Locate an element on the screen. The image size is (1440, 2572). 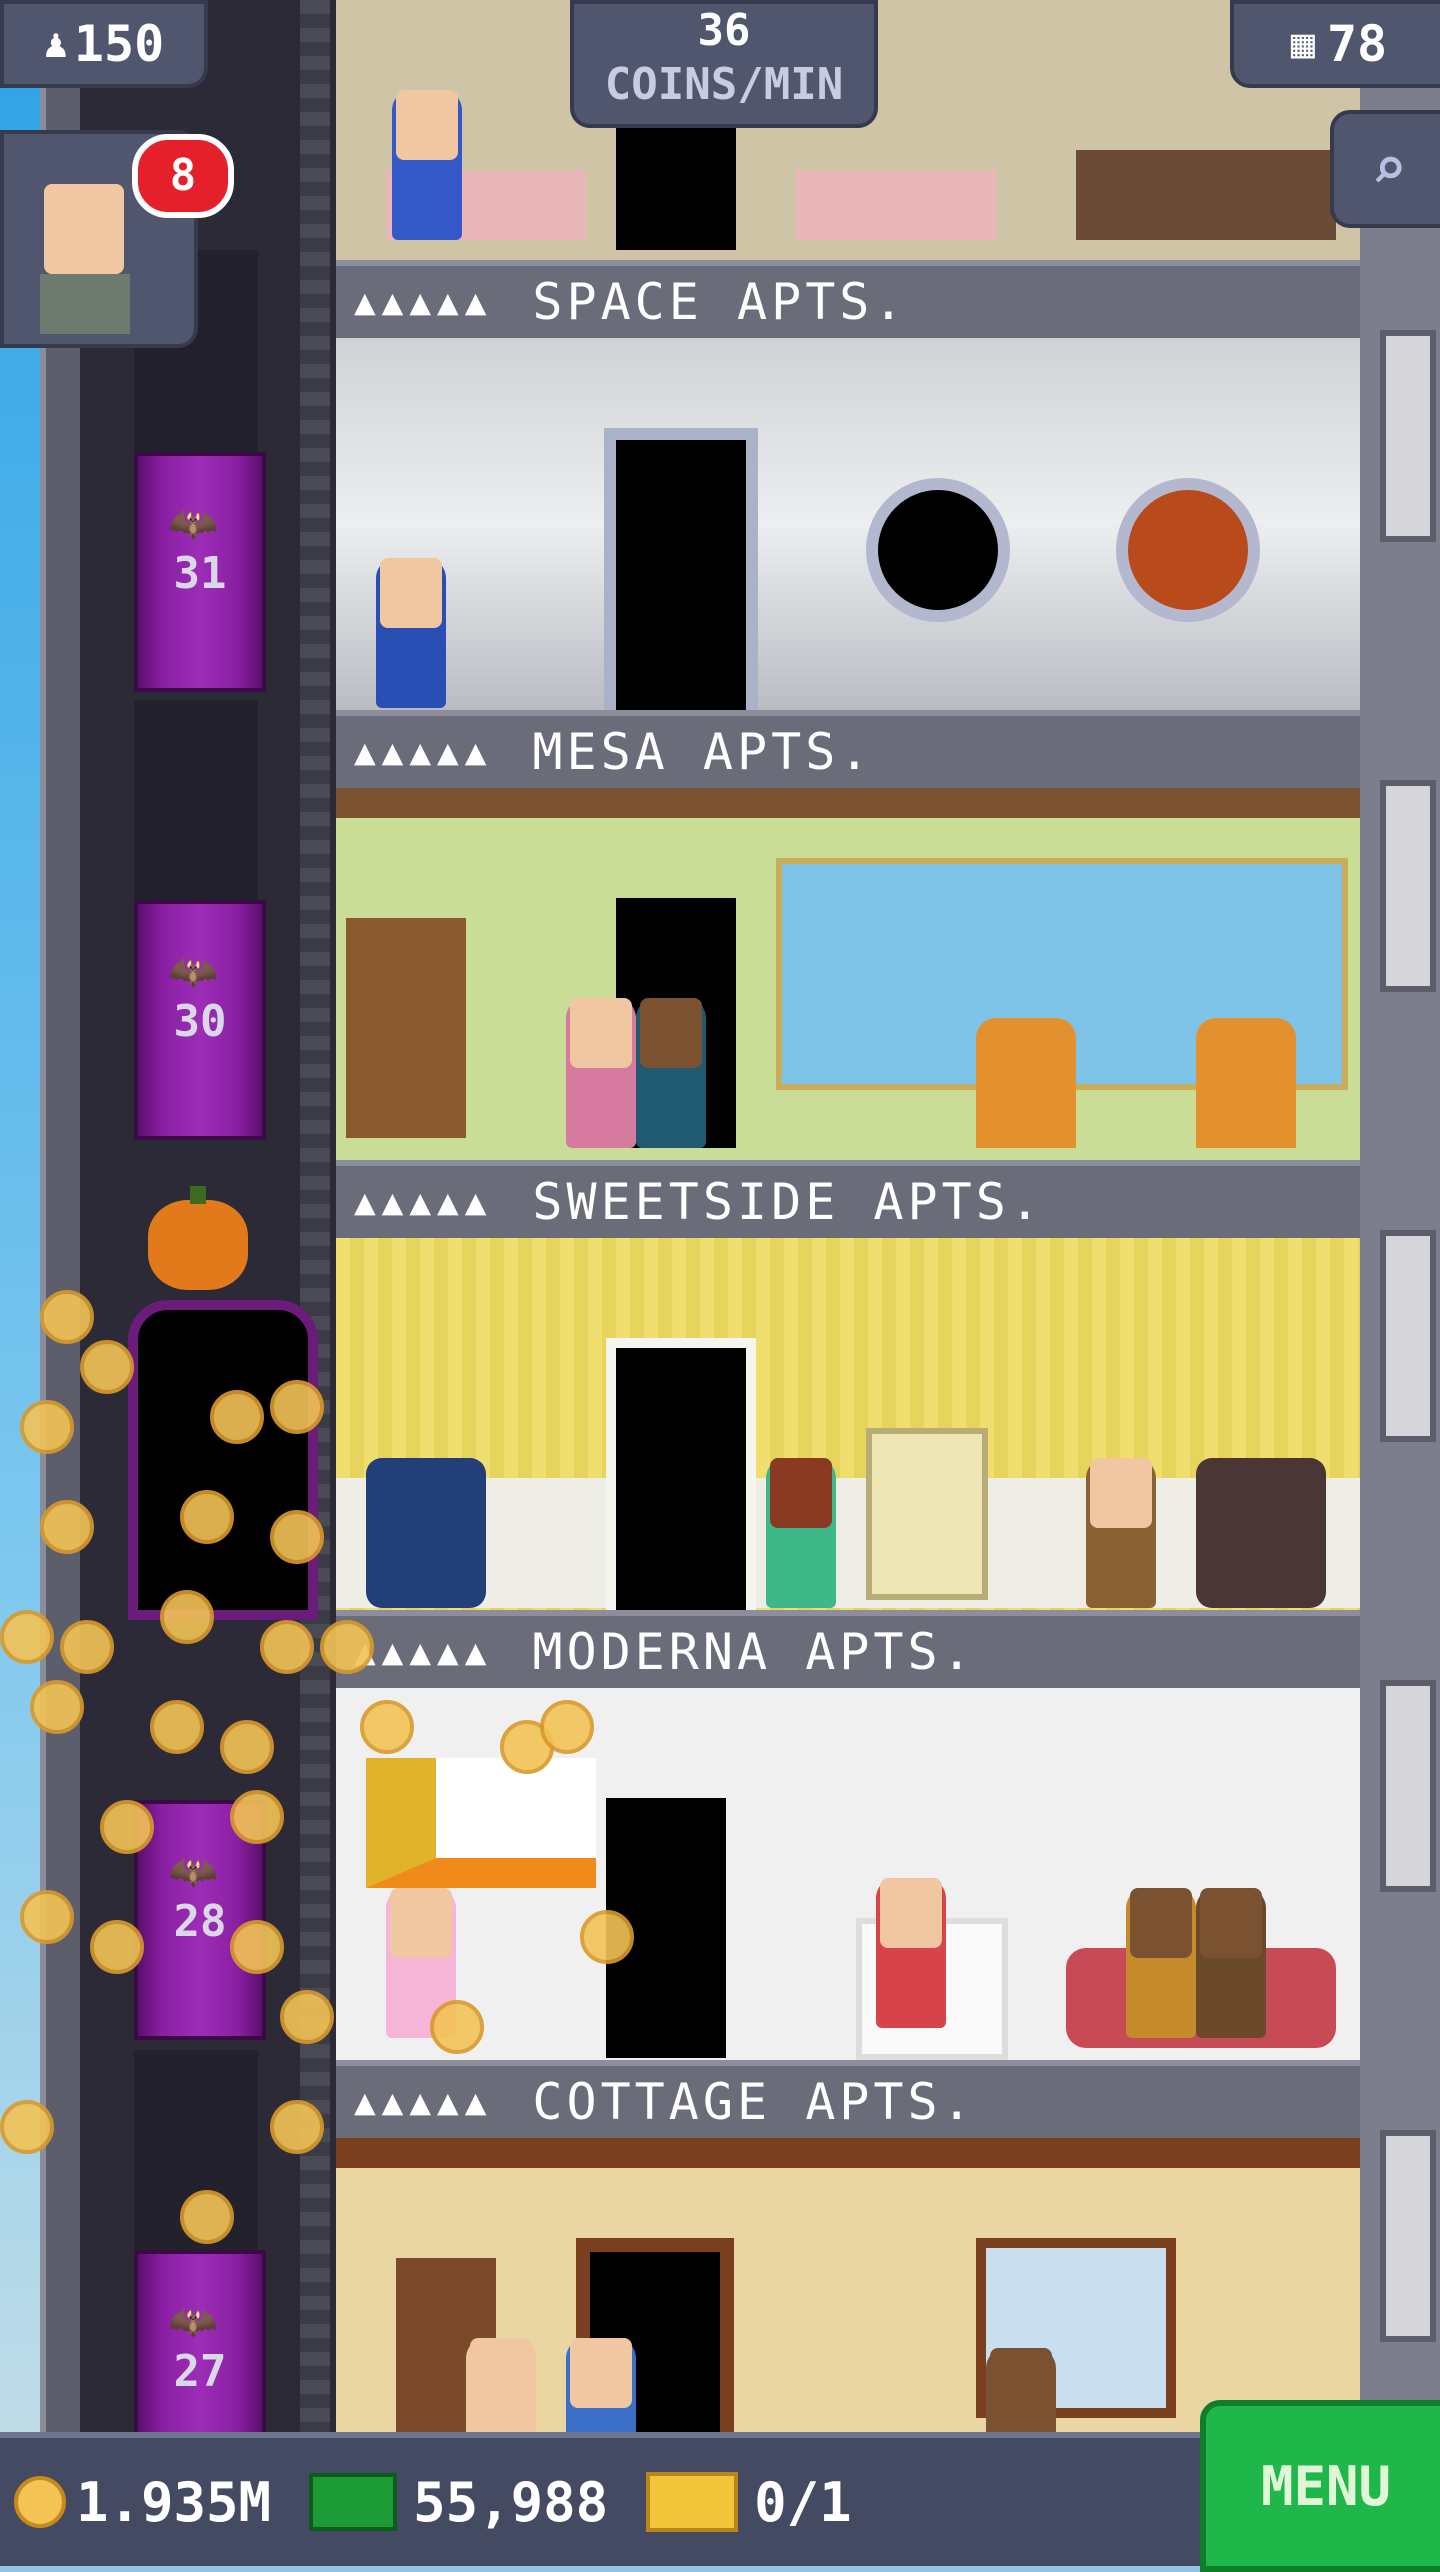
coins-per-min-value: 36 is located at coordinates (724, 30).